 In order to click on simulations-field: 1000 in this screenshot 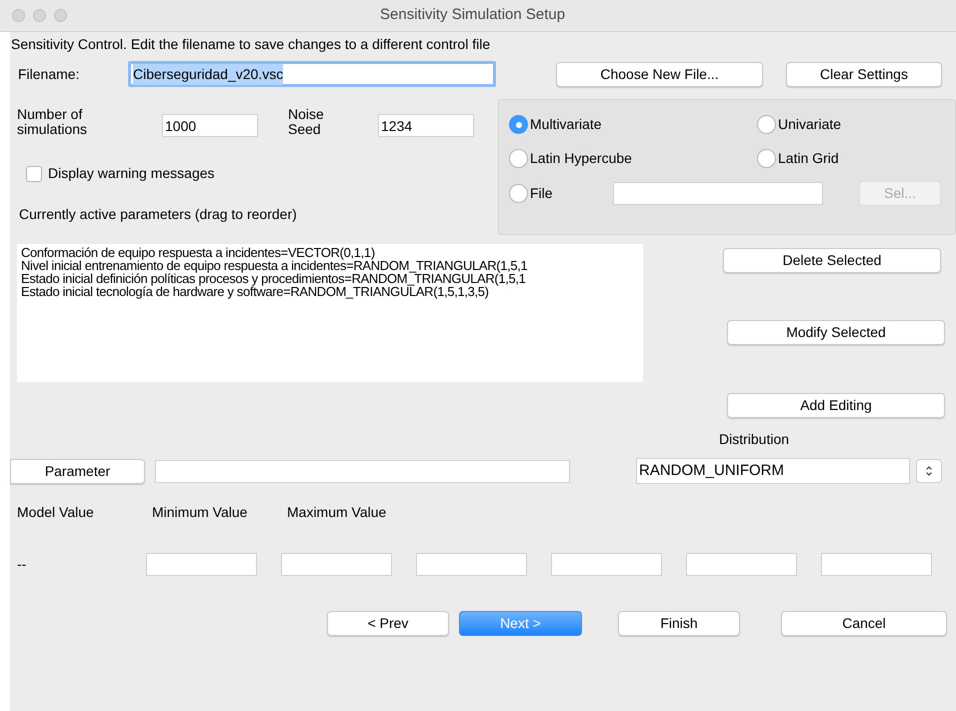, I will do `click(210, 125)`.